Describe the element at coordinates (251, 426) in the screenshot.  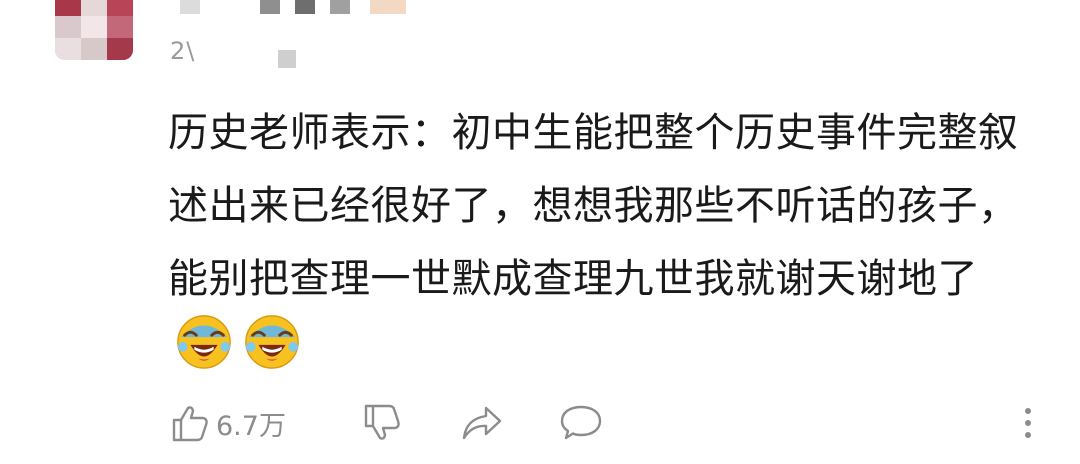
I see `like-count: 6.7万` at that location.